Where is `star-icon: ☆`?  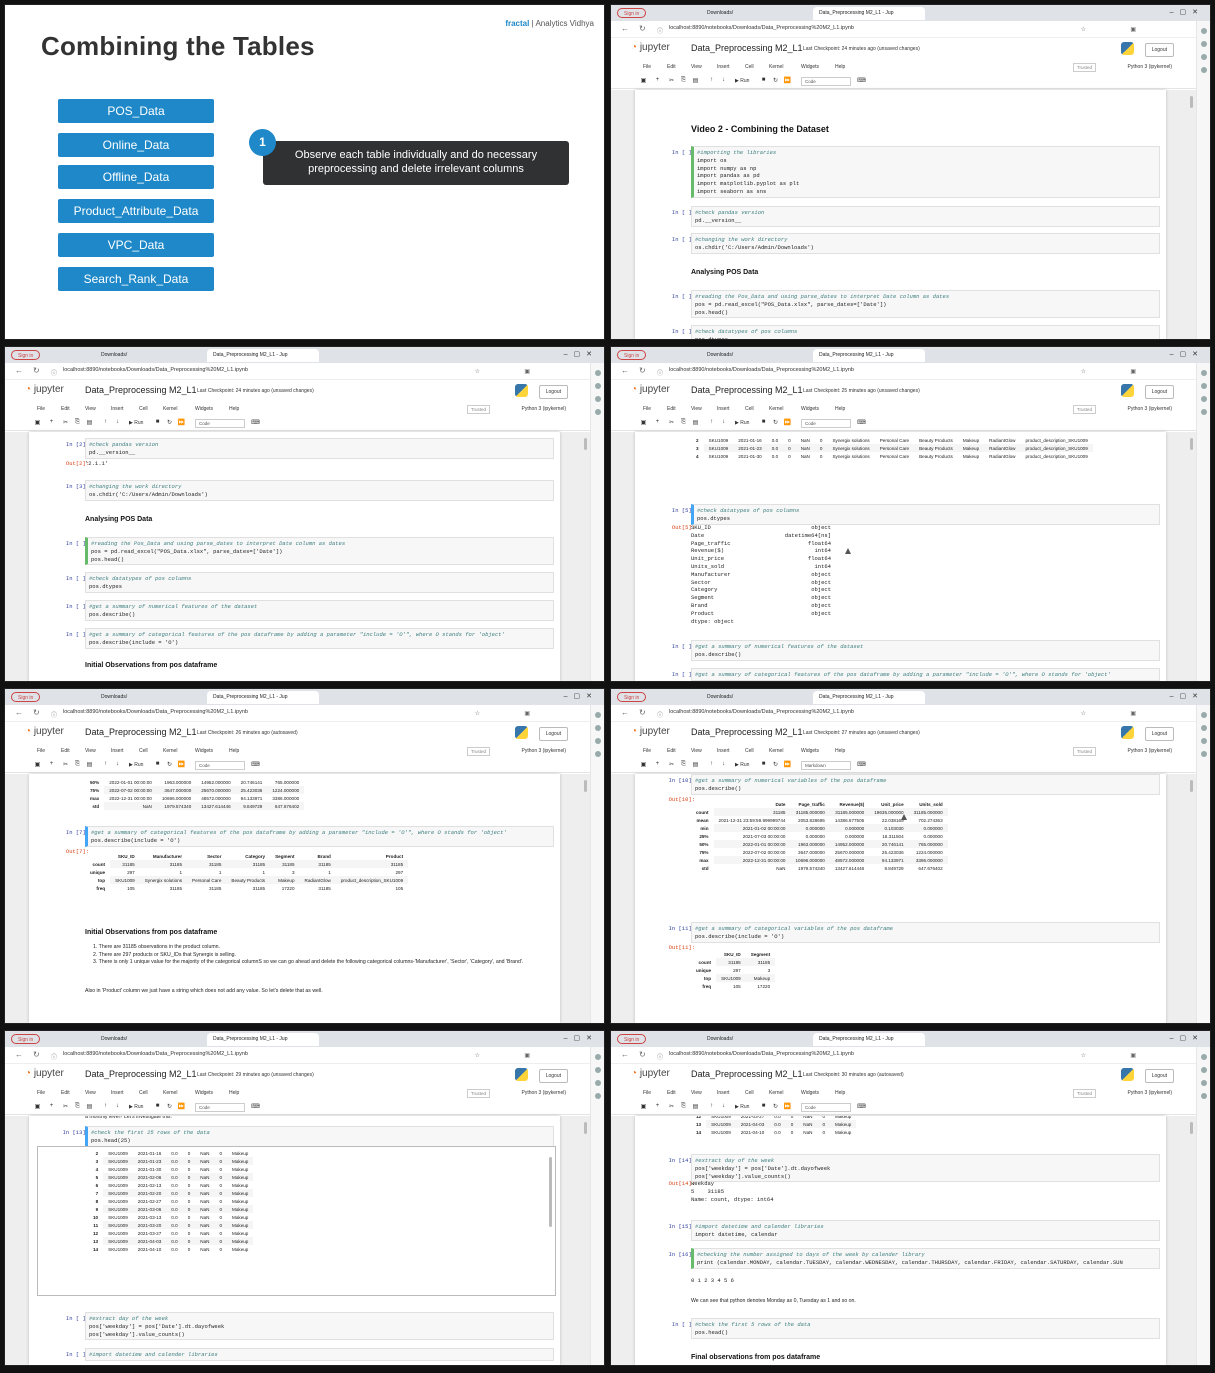 star-icon: ☆ is located at coordinates (1083, 1055).